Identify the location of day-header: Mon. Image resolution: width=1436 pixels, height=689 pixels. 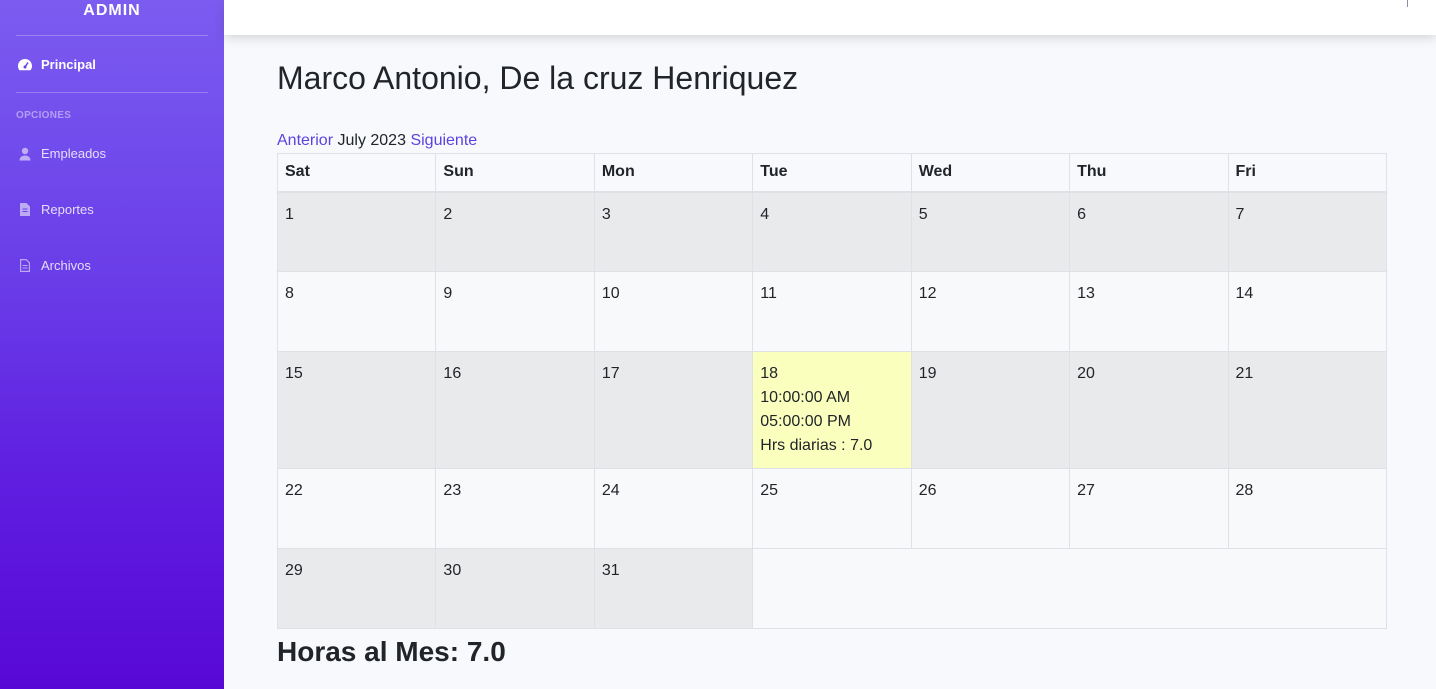
(673, 173).